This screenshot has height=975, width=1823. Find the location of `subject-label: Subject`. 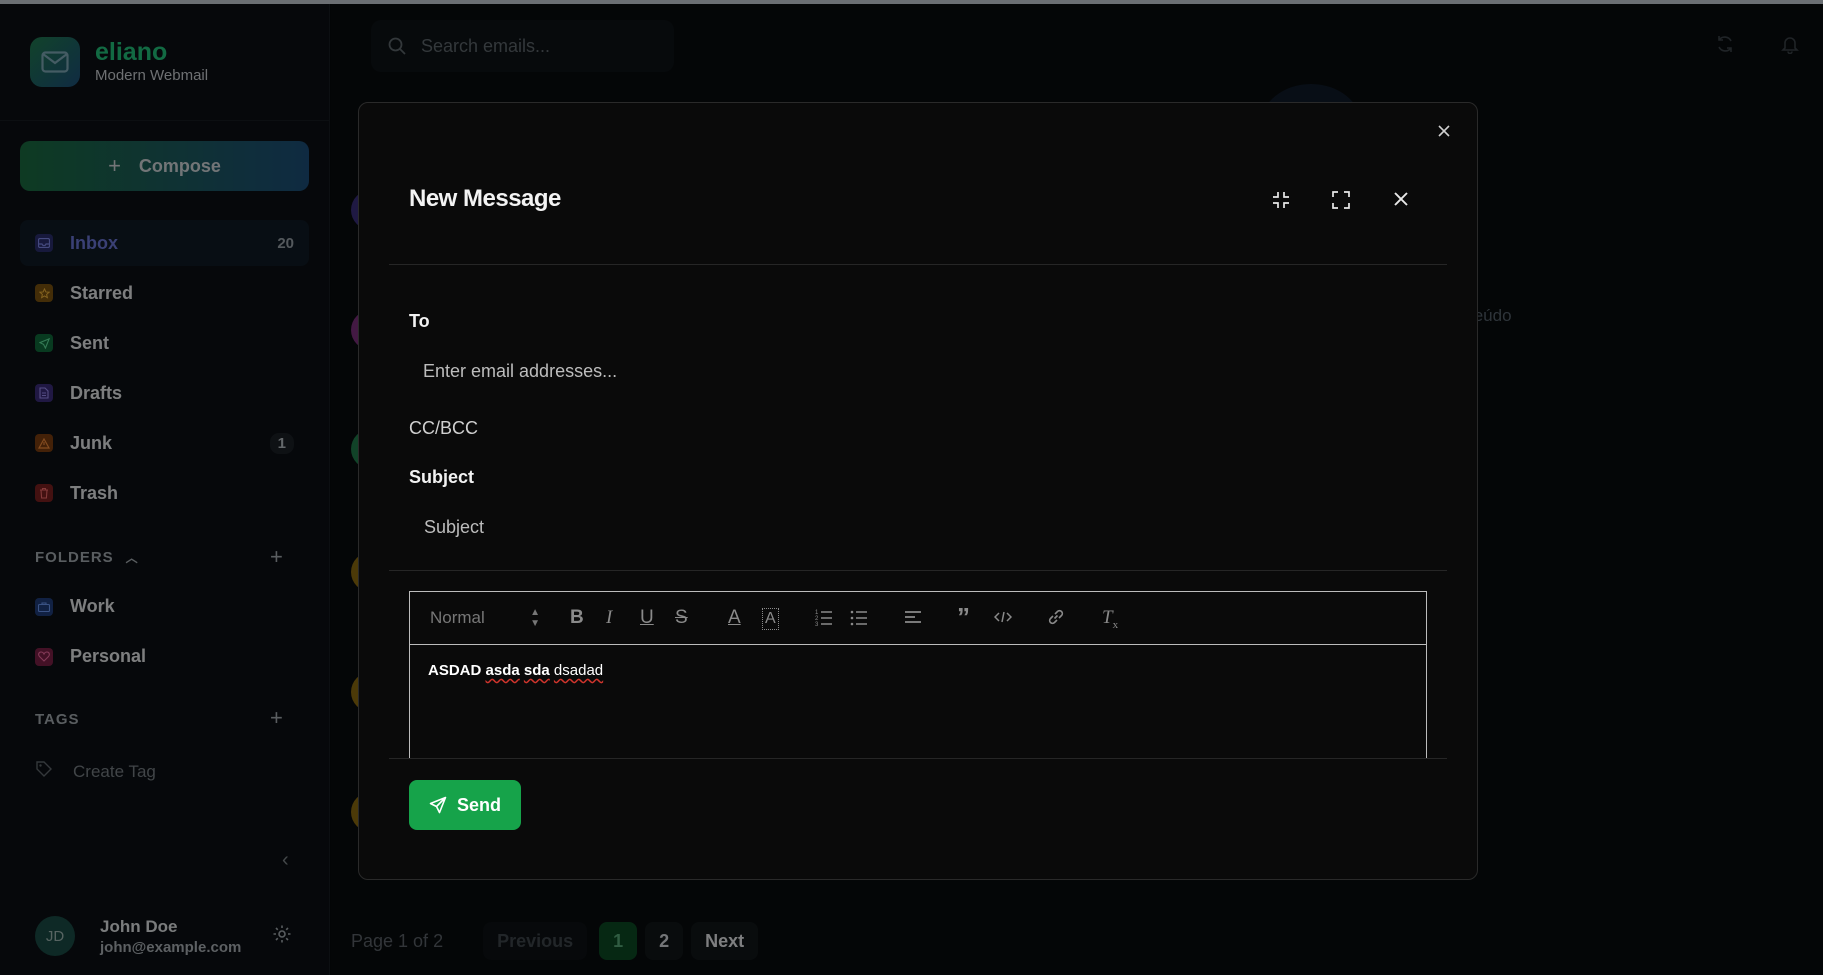

subject-label: Subject is located at coordinates (442, 477).